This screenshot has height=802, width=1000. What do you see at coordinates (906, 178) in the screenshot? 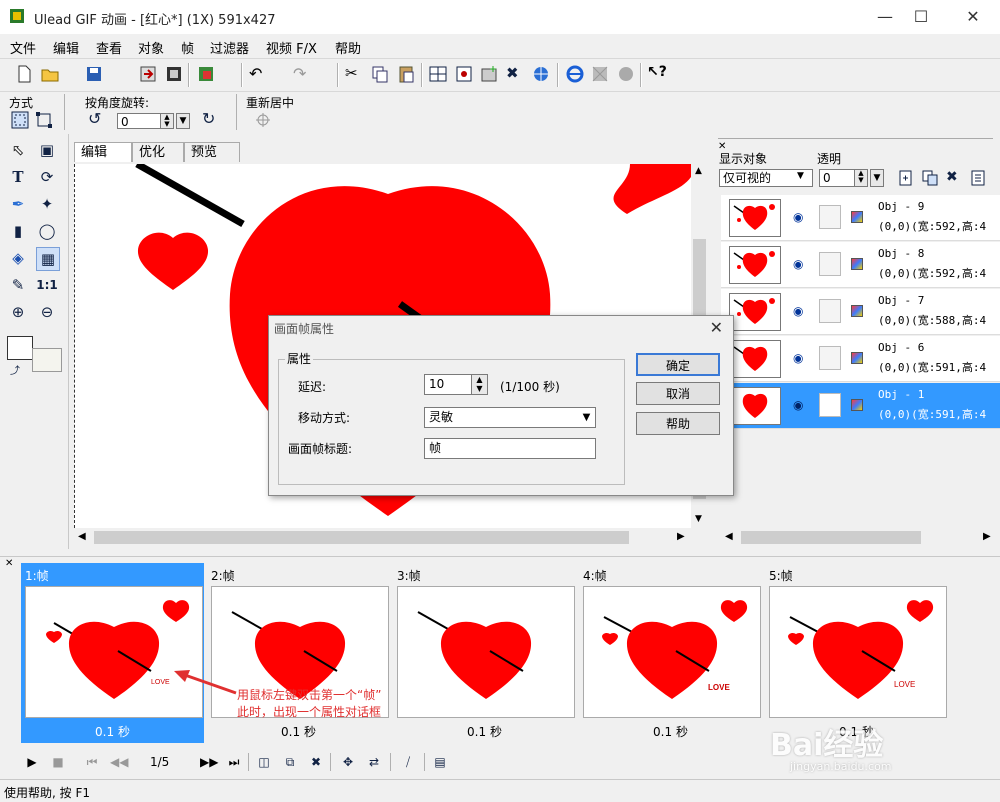
I see `new-object-icon` at bounding box center [906, 178].